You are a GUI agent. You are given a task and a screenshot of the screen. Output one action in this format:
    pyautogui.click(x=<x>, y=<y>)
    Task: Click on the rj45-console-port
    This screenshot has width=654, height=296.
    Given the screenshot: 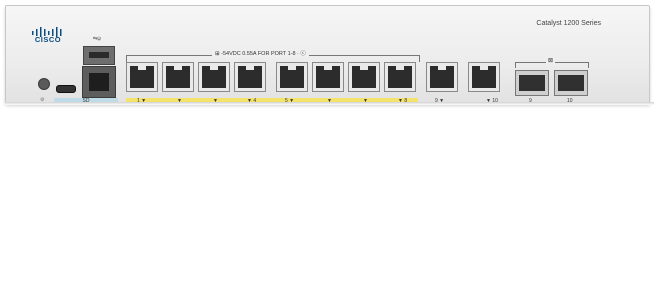 What is the action you would take?
    pyautogui.click(x=99, y=82)
    